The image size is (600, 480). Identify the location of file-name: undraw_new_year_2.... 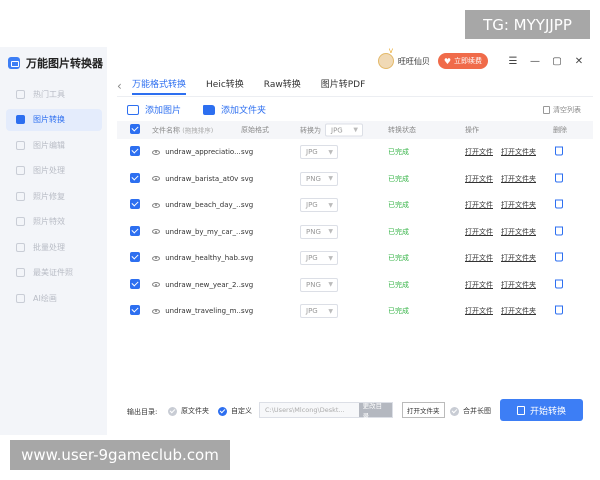
(204, 284).